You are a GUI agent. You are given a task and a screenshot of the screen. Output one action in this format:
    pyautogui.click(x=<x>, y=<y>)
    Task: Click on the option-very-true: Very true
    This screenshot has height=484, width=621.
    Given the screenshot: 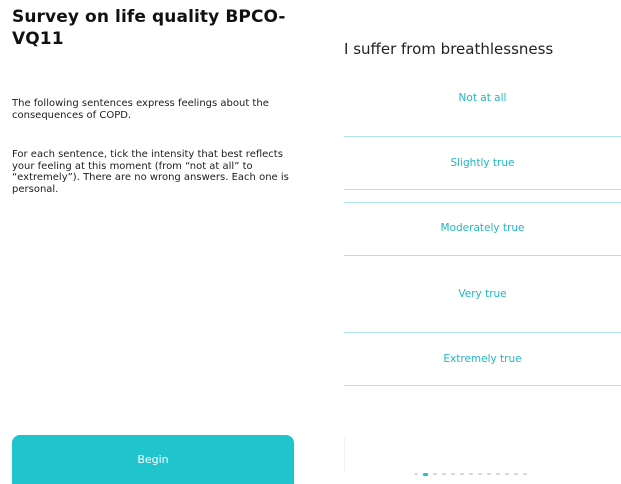 What is the action you would take?
    pyautogui.click(x=482, y=294)
    